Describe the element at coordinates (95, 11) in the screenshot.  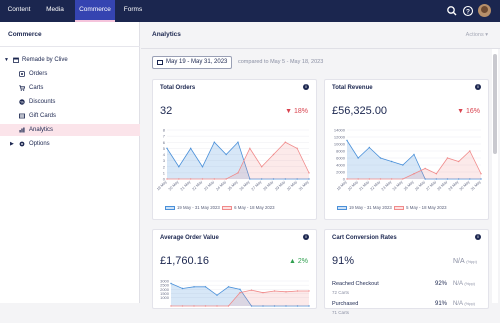
I see `tab-commerce: Commerce` at that location.